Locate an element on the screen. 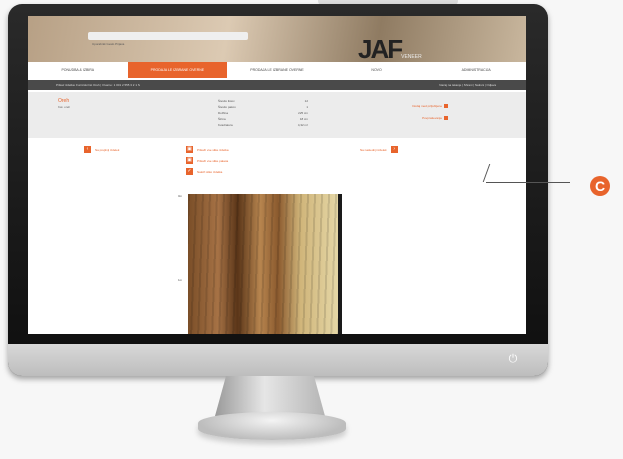 This screenshot has height=459, width=623. favorite-link: Dodaj med priljubljene is located at coordinates (408, 106).